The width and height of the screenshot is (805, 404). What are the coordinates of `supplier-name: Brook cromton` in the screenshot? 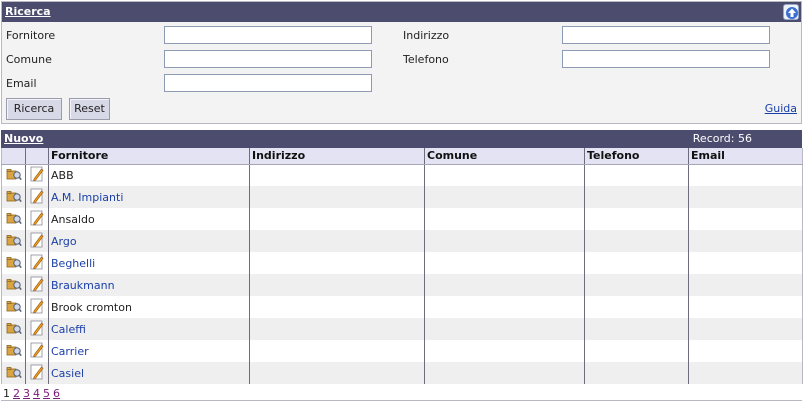 It's located at (91, 307).